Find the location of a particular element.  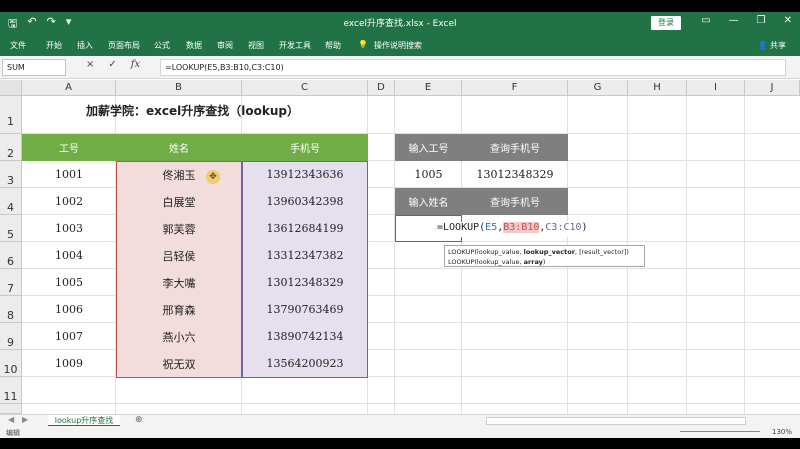

row-header-3: 3 is located at coordinates (11, 174).